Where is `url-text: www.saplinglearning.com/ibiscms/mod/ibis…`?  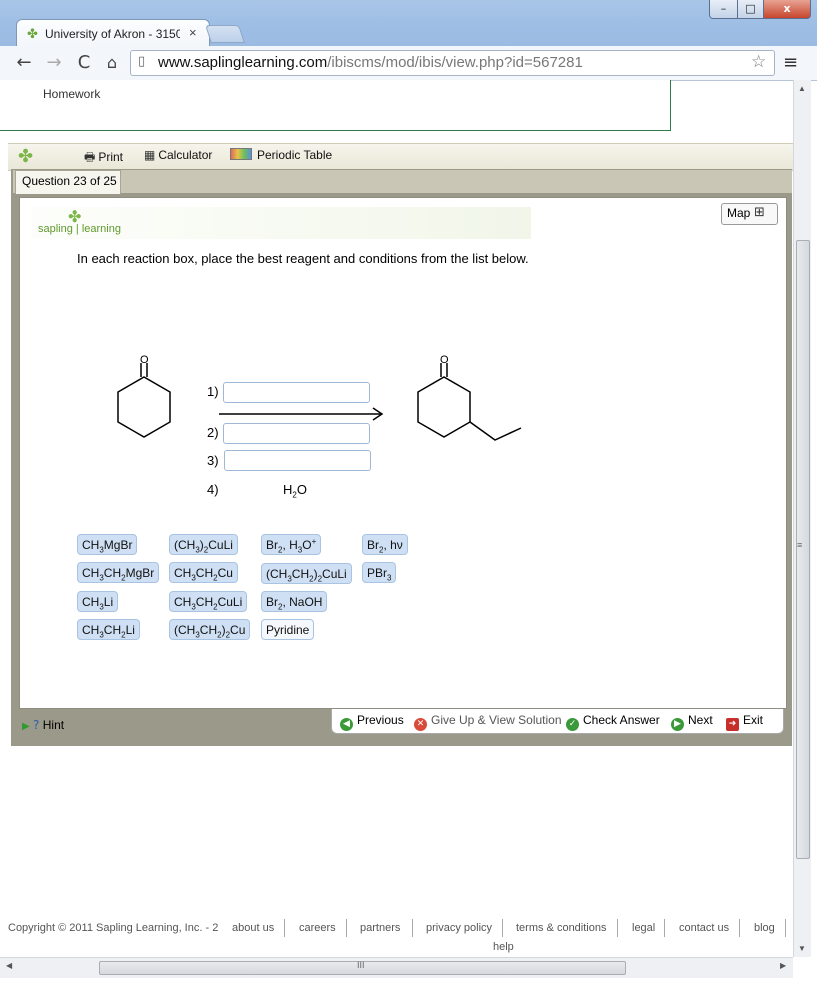 url-text: www.saplinglearning.com/ibiscms/mod/ibis… is located at coordinates (370, 62).